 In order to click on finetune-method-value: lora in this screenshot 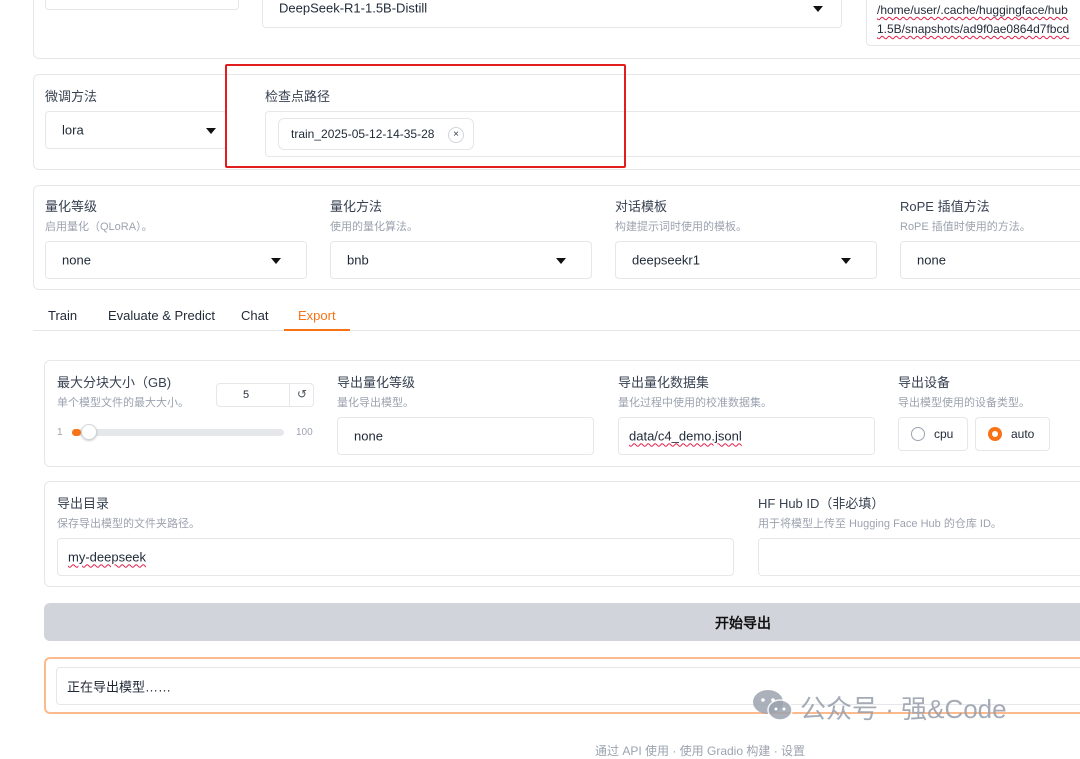, I will do `click(73, 130)`.